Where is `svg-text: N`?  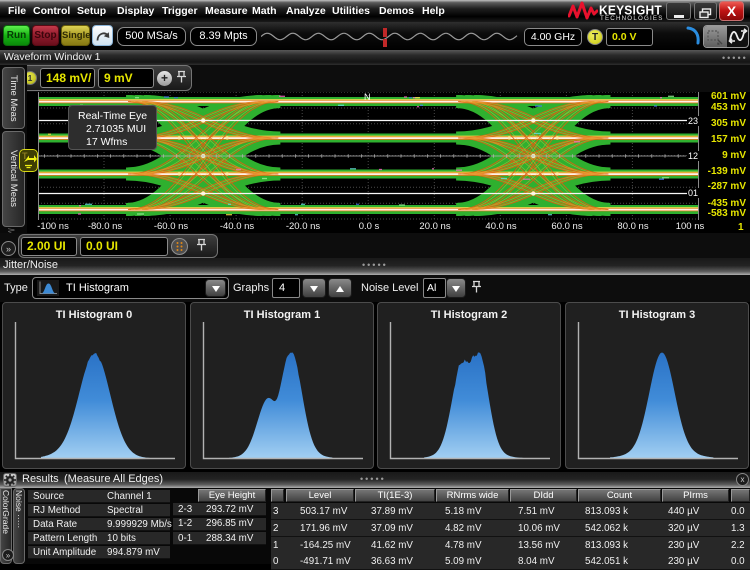 svg-text: N is located at coordinates (367, 97).